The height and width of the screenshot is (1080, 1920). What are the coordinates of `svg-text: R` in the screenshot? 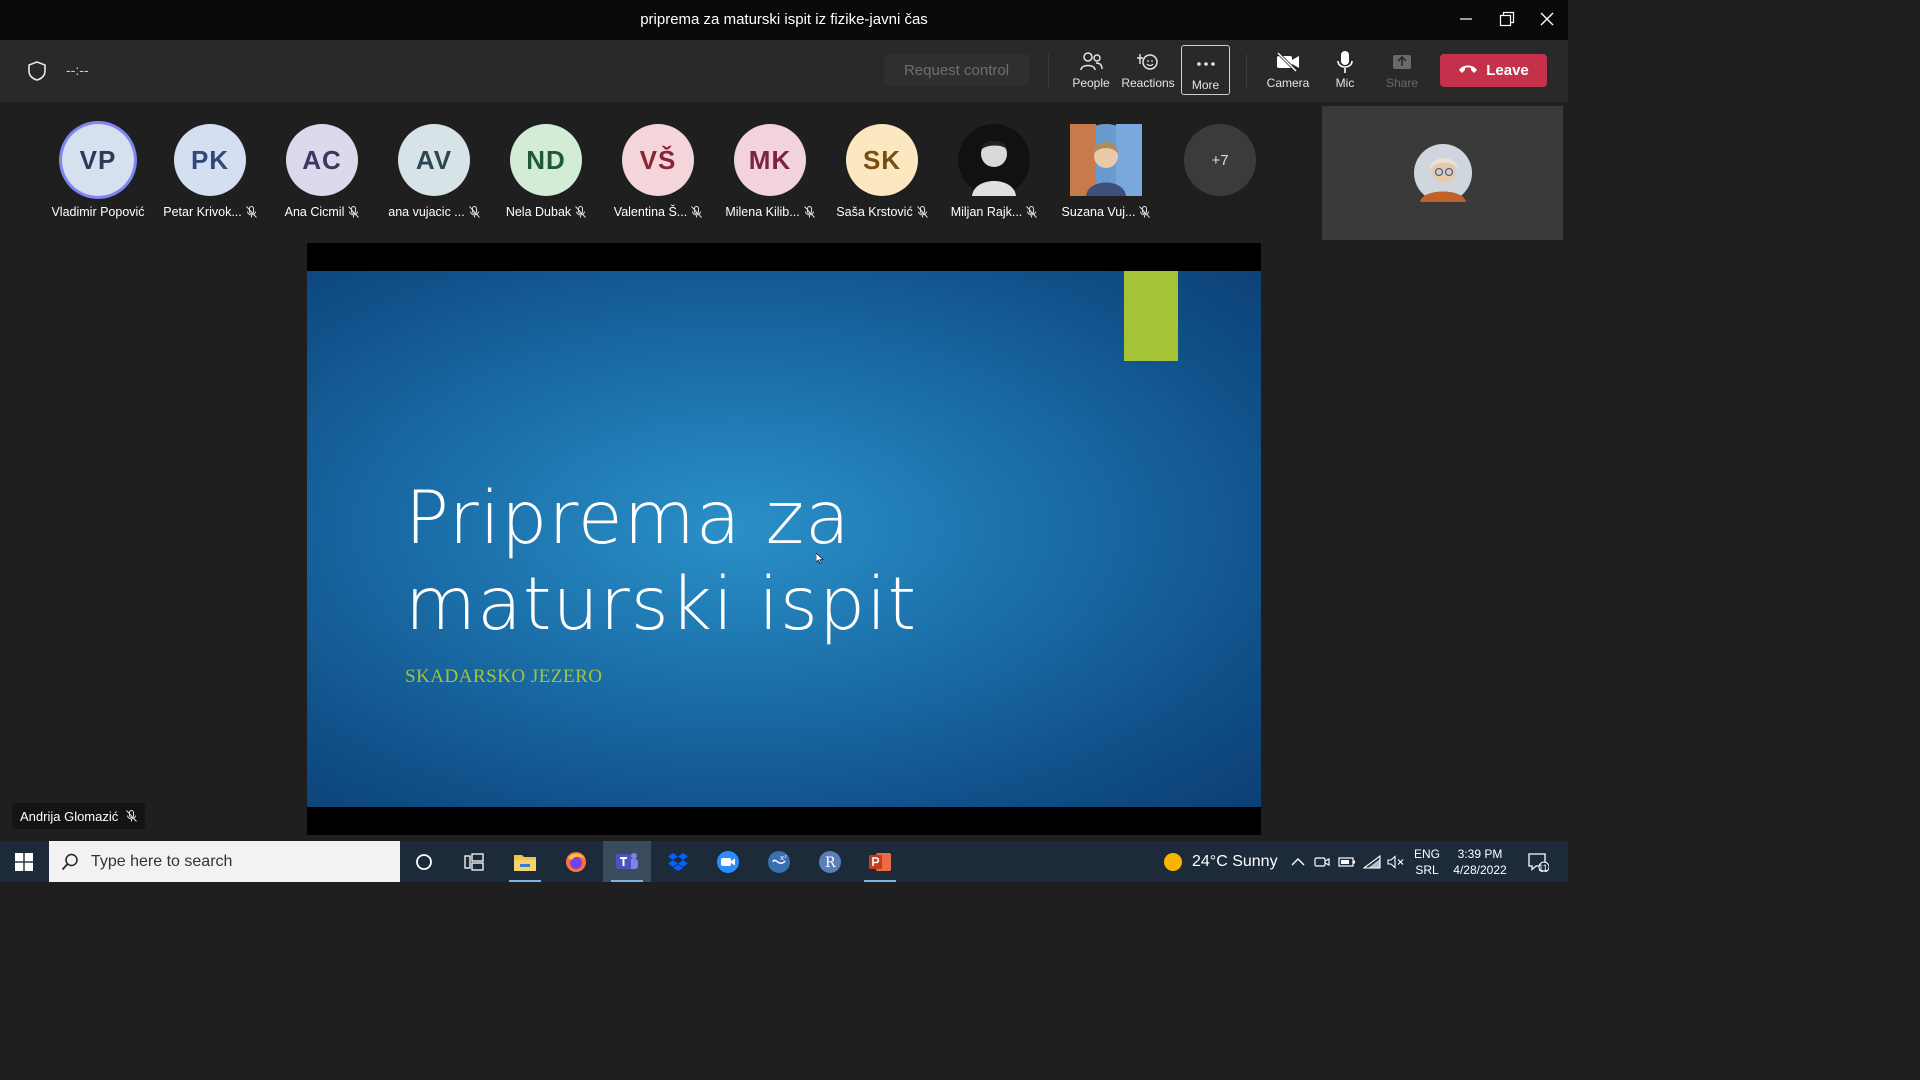 It's located at (830, 863).